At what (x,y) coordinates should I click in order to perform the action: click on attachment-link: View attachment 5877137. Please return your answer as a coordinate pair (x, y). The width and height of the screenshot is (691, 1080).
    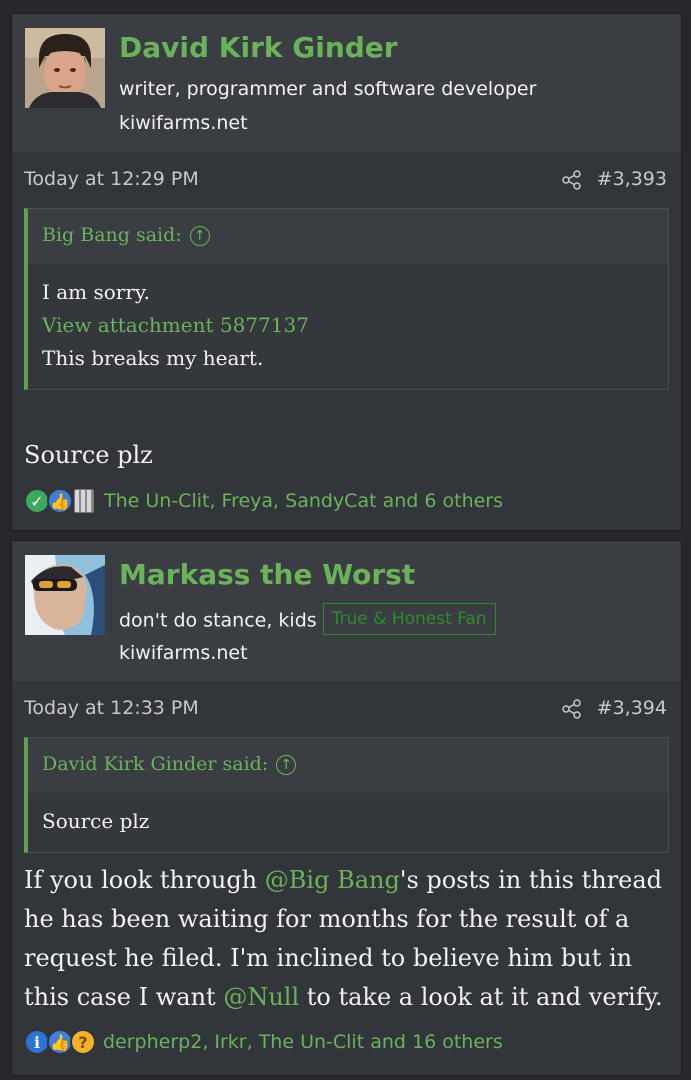
    Looking at the image, I should click on (348, 325).